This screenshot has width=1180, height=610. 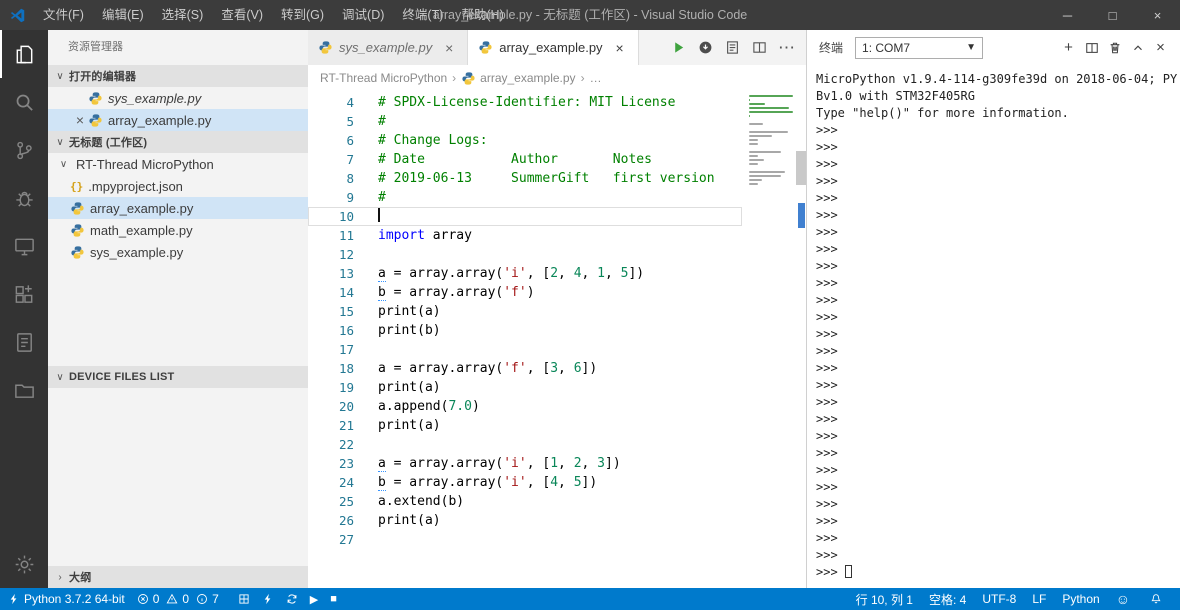 What do you see at coordinates (66, 599) in the screenshot?
I see `status-python-interpreter: Python 3.7.2 64-bit` at bounding box center [66, 599].